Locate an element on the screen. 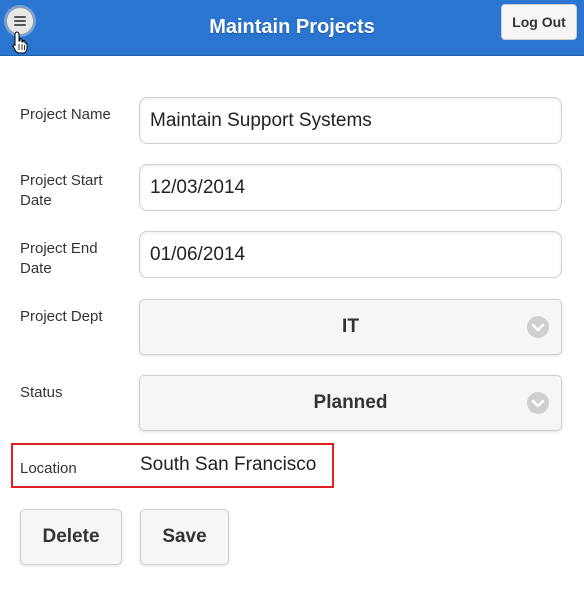  logout-button: Log Out is located at coordinates (539, 22).